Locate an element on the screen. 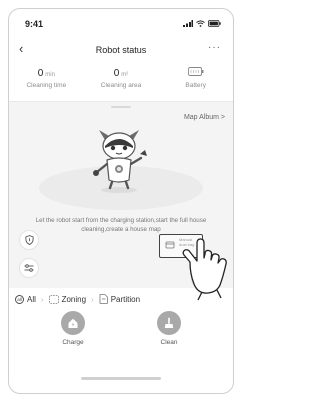 The image size is (320, 395). charge-button: Charge is located at coordinates (73, 328).